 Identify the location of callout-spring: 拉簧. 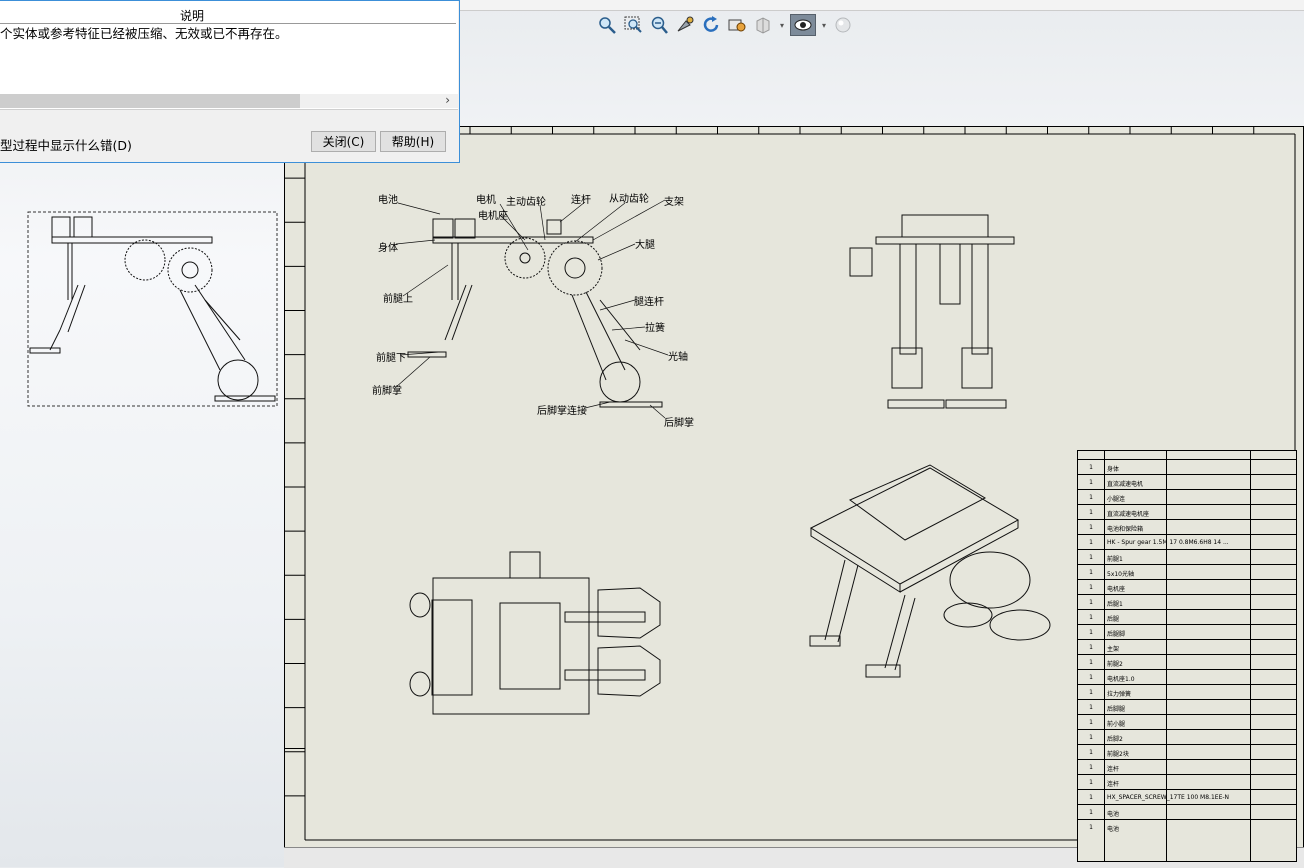
(655, 328).